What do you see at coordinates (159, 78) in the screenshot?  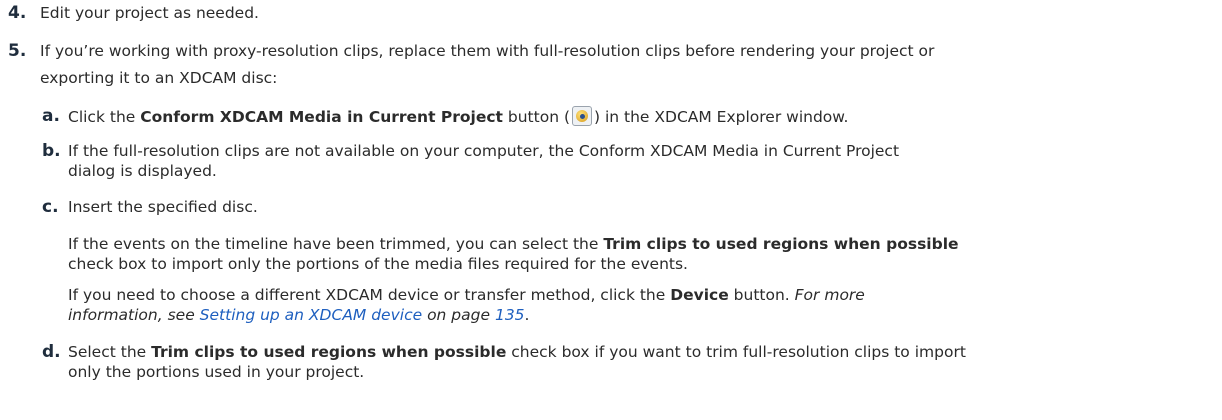 I see `step-text-line-2: exporting it to an XDCAM disc:` at bounding box center [159, 78].